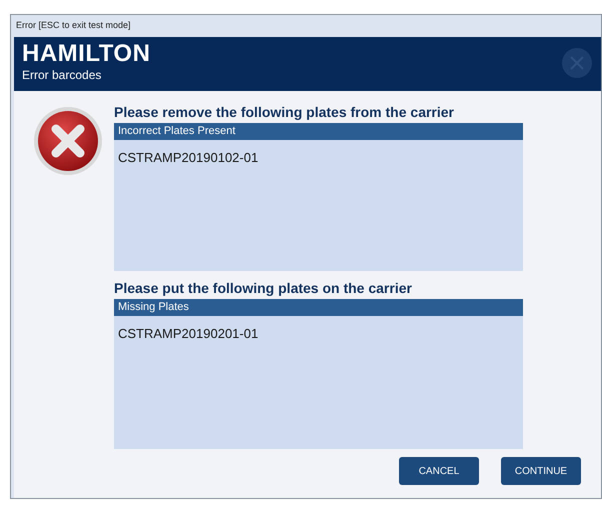 The height and width of the screenshot is (507, 602). I want to click on logo: HAMILTON, so click(86, 54).